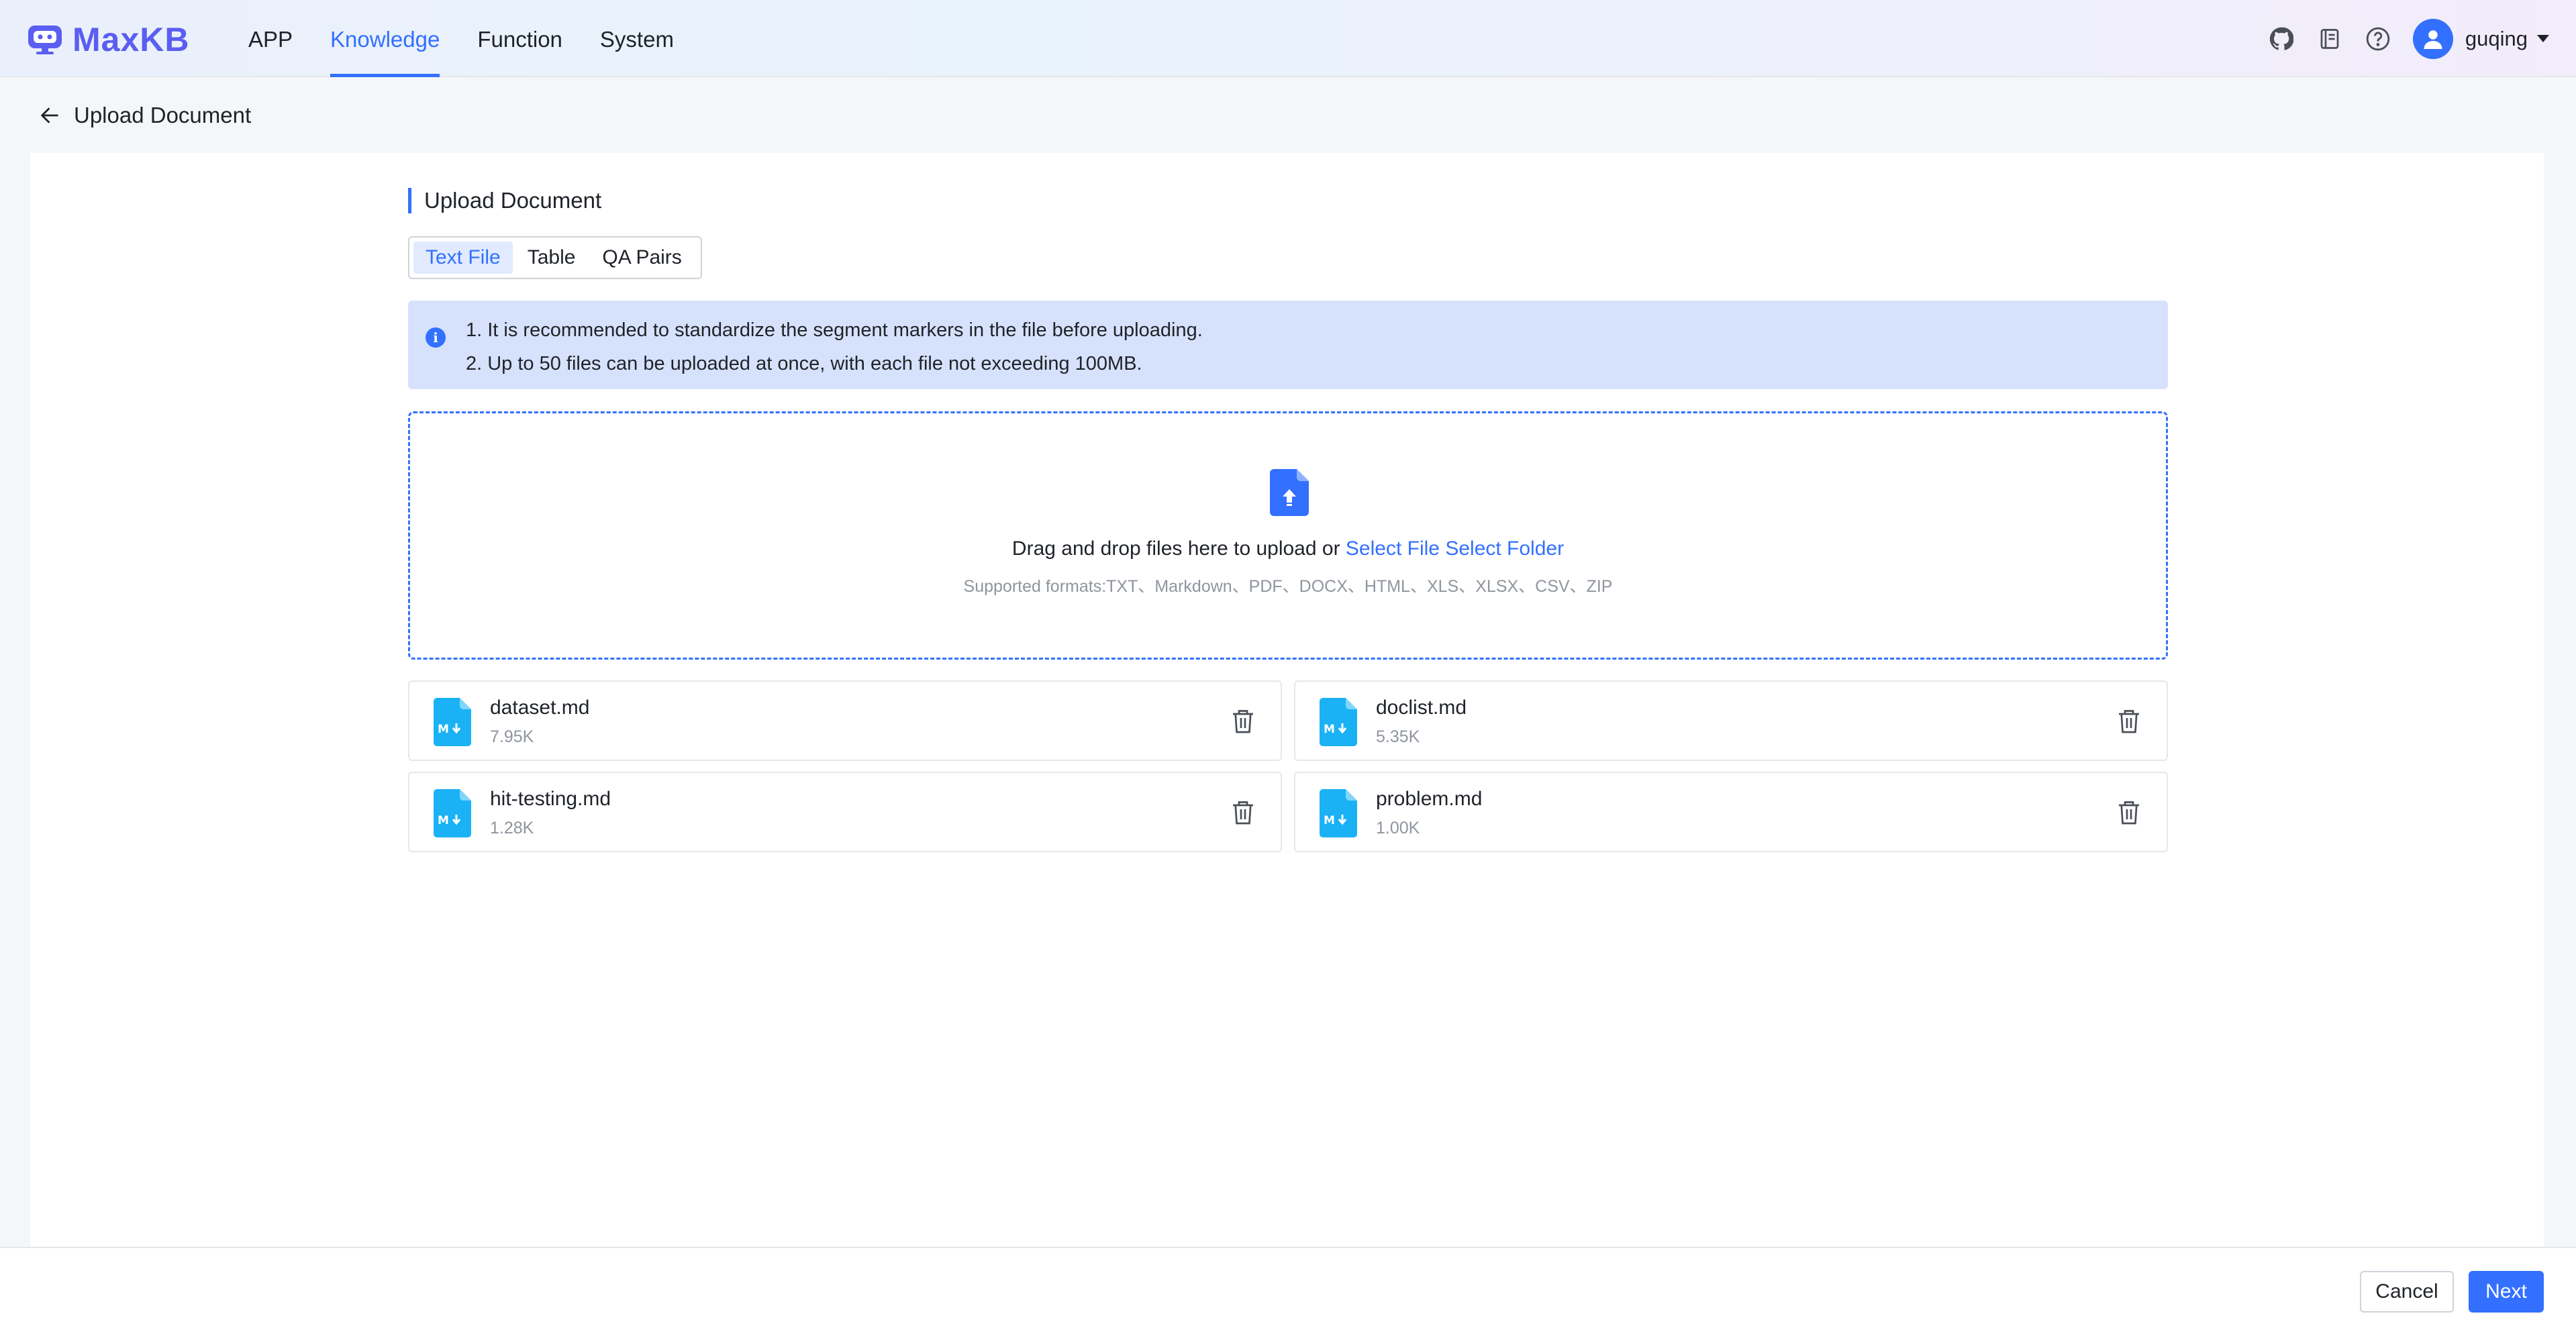  What do you see at coordinates (1289, 492) in the screenshot?
I see `upload-file-icon` at bounding box center [1289, 492].